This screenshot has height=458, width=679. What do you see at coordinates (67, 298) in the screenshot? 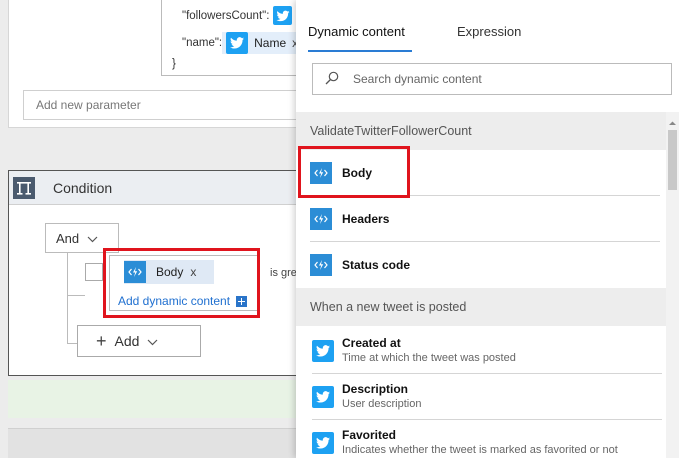
I see `tree-connector-vertical` at bounding box center [67, 298].